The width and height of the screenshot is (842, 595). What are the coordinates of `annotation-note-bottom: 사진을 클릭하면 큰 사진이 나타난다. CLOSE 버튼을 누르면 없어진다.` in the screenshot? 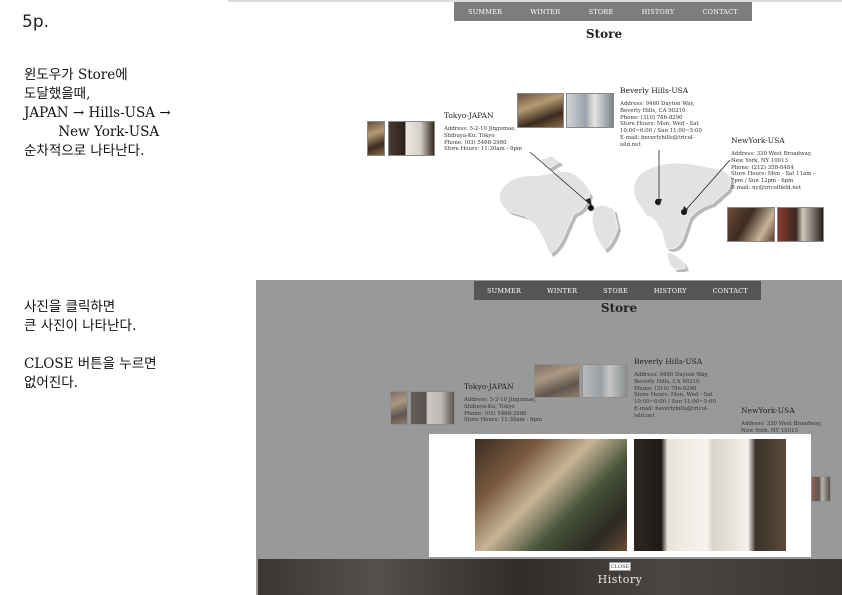 It's located at (90, 345).